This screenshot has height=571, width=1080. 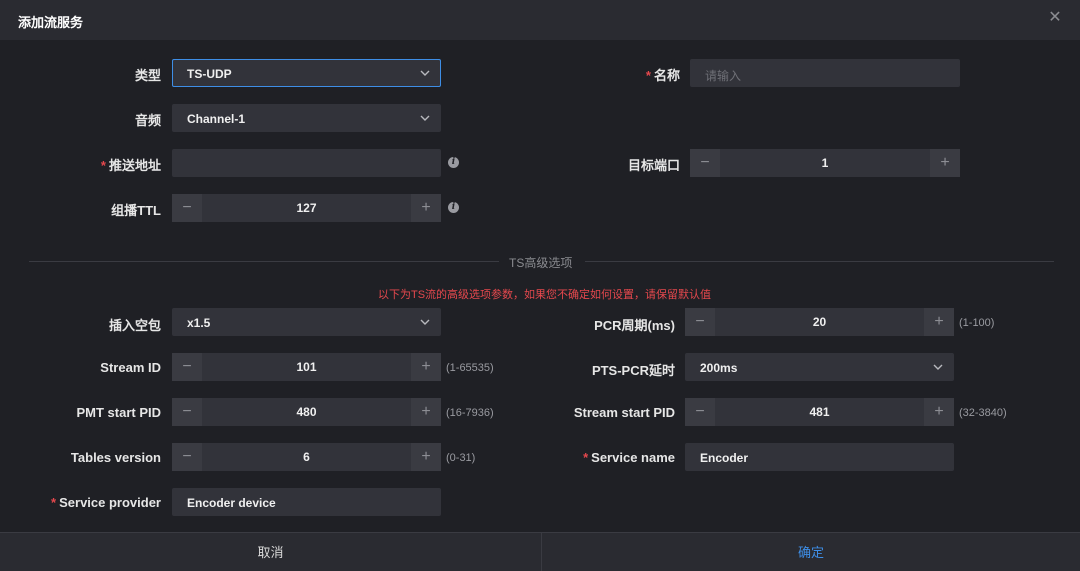 I want to click on section-divider-right, so click(x=819, y=261).